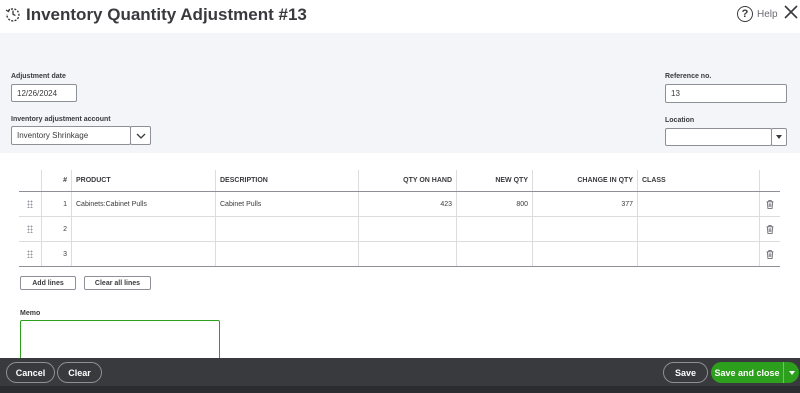  Describe the element at coordinates (584, 180) in the screenshot. I see `column-header-change-in-qty: CHANGE IN QTY` at that location.